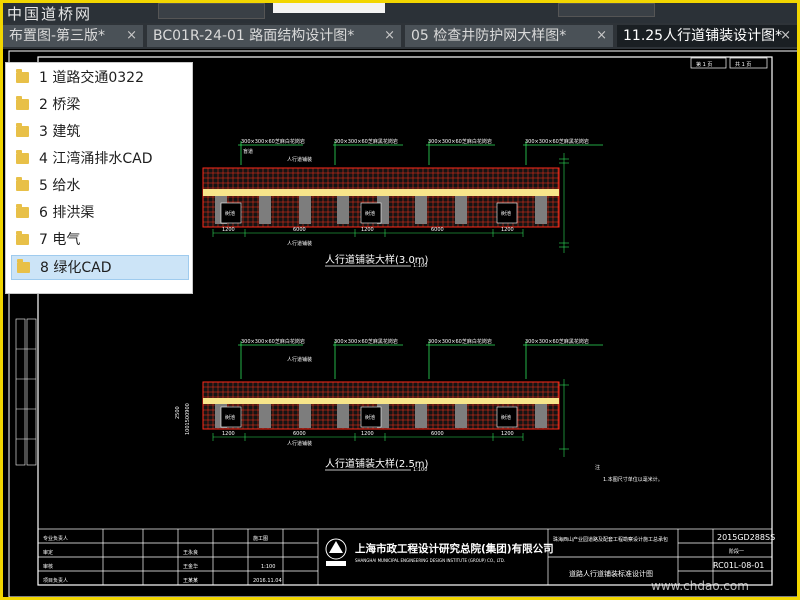 This screenshot has height=600, width=800. What do you see at coordinates (743, 64) in the screenshot?
I see `page-total: 共 1 页` at bounding box center [743, 64].